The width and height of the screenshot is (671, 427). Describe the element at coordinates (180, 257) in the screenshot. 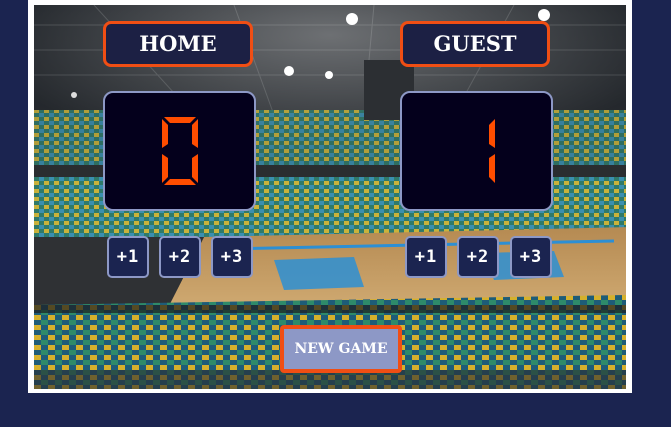

I see `home-add-2-button: +2` at that location.